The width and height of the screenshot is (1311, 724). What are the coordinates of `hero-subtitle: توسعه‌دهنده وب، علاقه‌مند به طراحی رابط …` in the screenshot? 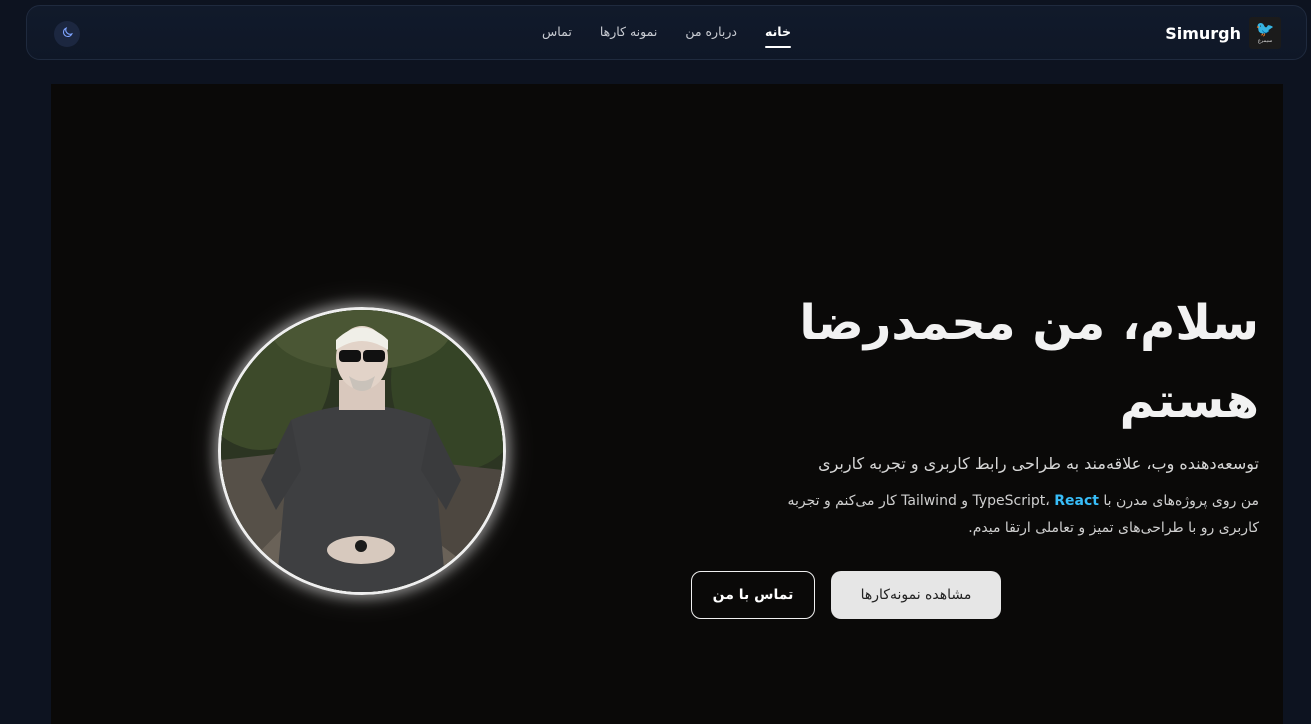 It's located at (1038, 463).